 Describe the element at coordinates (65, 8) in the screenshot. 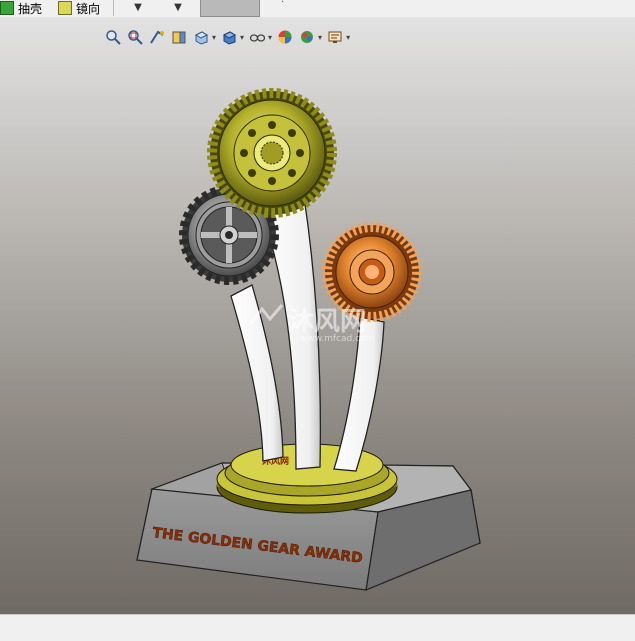

I see `mirror-icon` at that location.